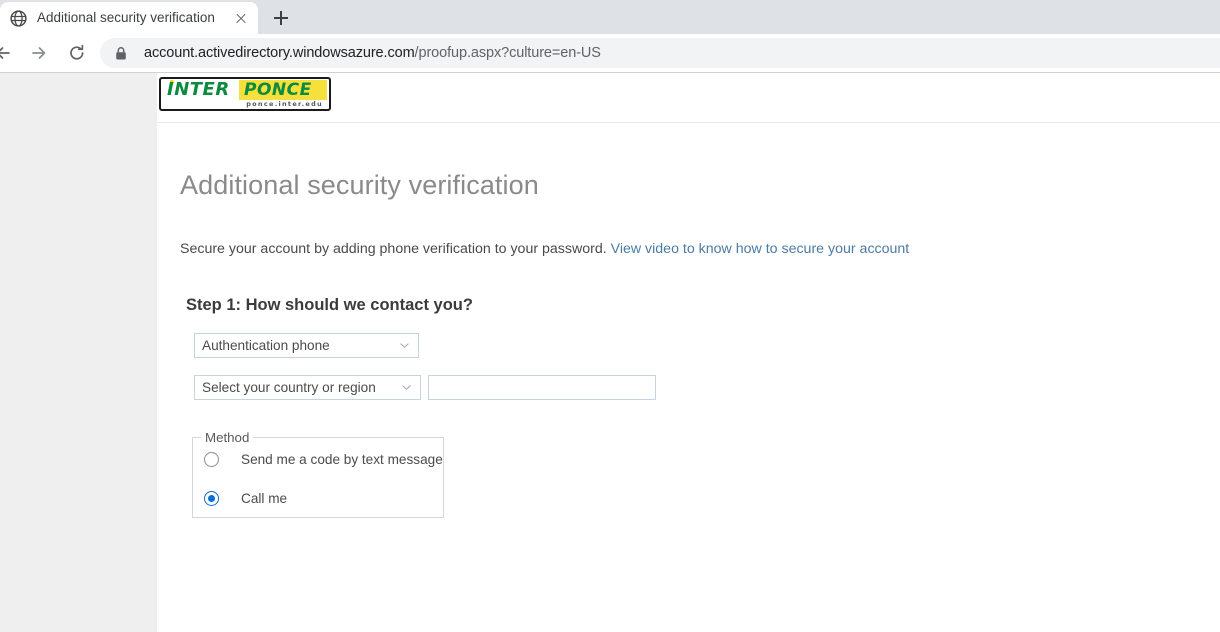 This screenshot has width=1220, height=632. What do you see at coordinates (211, 459) in the screenshot?
I see `radio-unselected-icon` at bounding box center [211, 459].